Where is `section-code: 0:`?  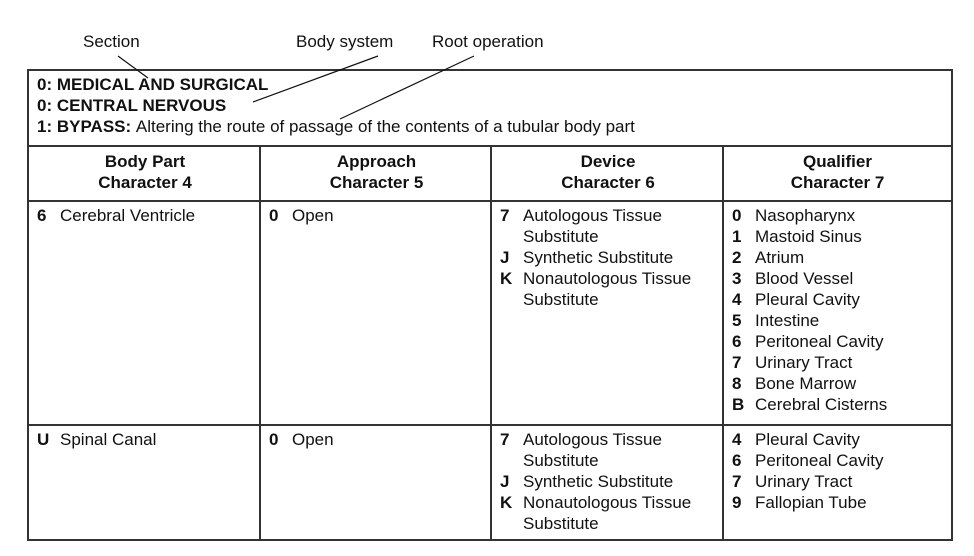 section-code: 0: is located at coordinates (47, 84).